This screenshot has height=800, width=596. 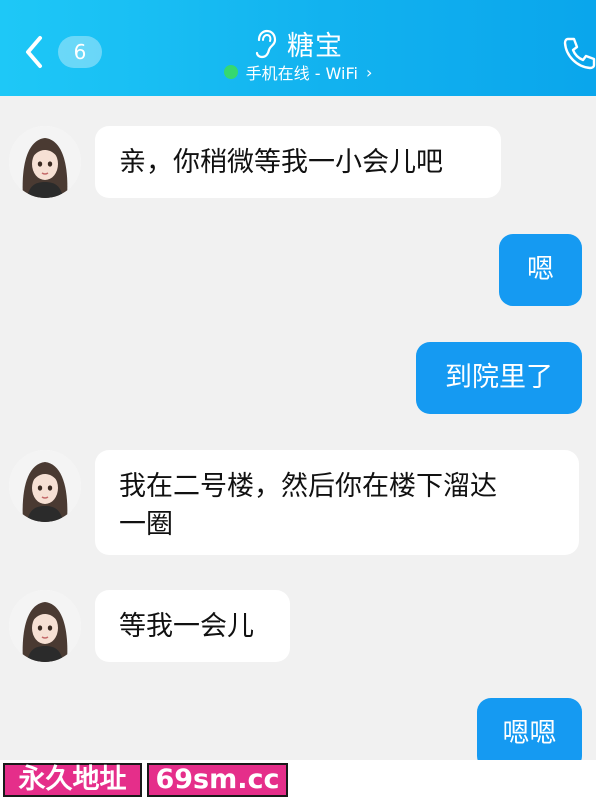 I want to click on sent-message-bubble: 到院里了, so click(x=499, y=378).